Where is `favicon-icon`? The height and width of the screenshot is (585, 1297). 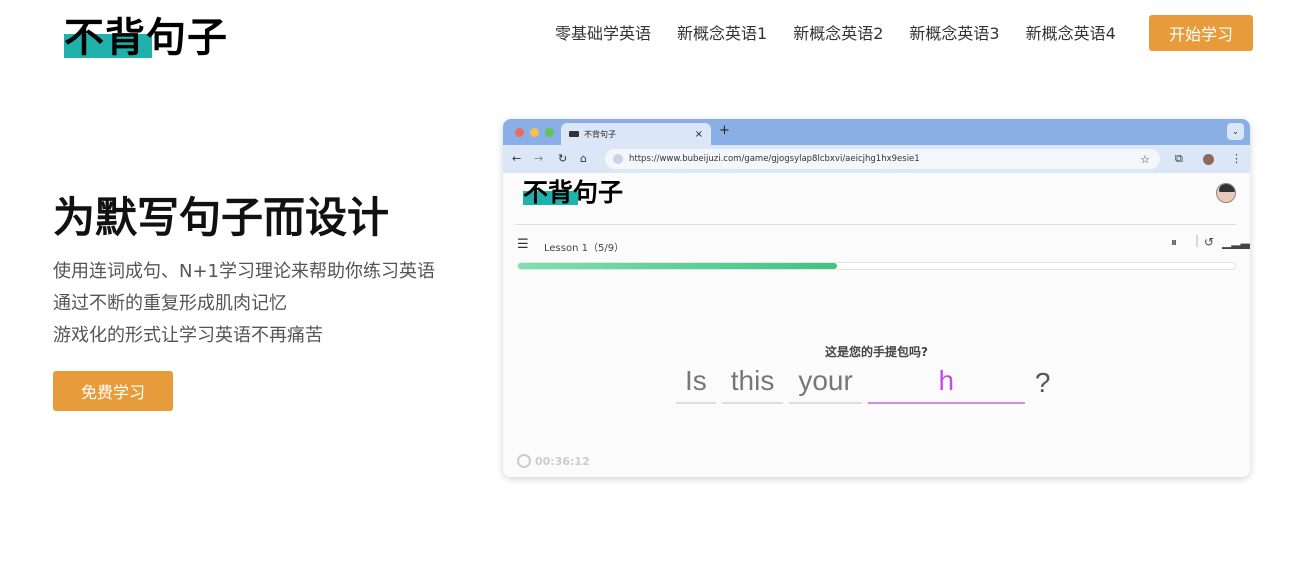 favicon-icon is located at coordinates (574, 134).